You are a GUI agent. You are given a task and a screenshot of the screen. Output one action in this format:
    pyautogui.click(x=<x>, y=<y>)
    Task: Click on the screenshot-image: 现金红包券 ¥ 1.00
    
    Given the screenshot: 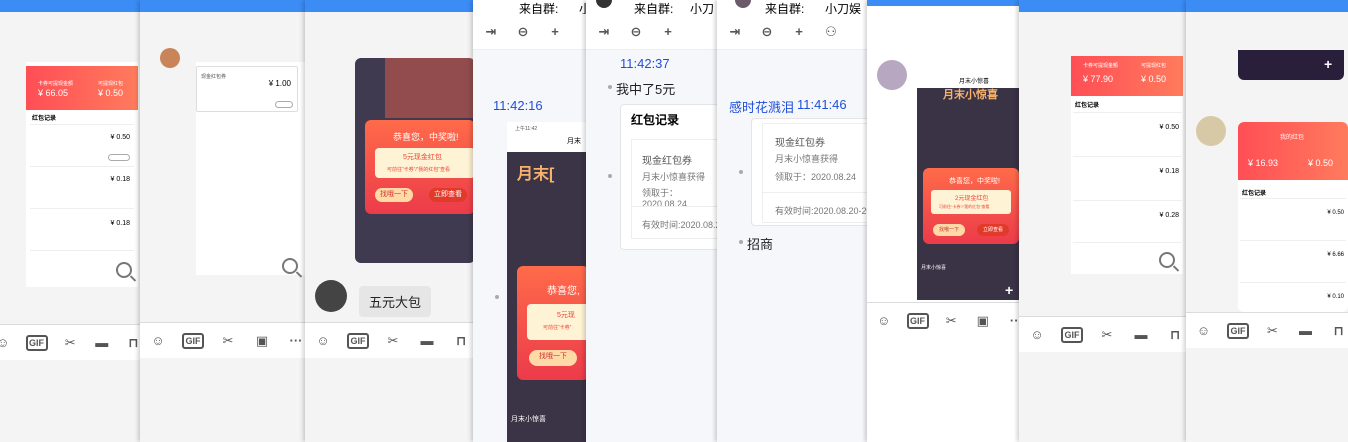 What is the action you would take?
    pyautogui.click(x=252, y=168)
    